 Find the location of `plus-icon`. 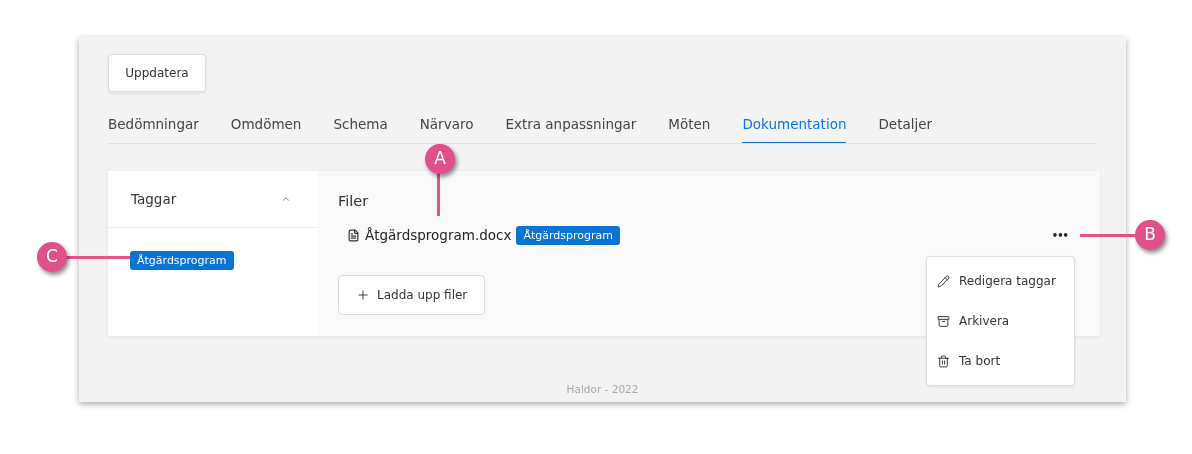

plus-icon is located at coordinates (363, 295).